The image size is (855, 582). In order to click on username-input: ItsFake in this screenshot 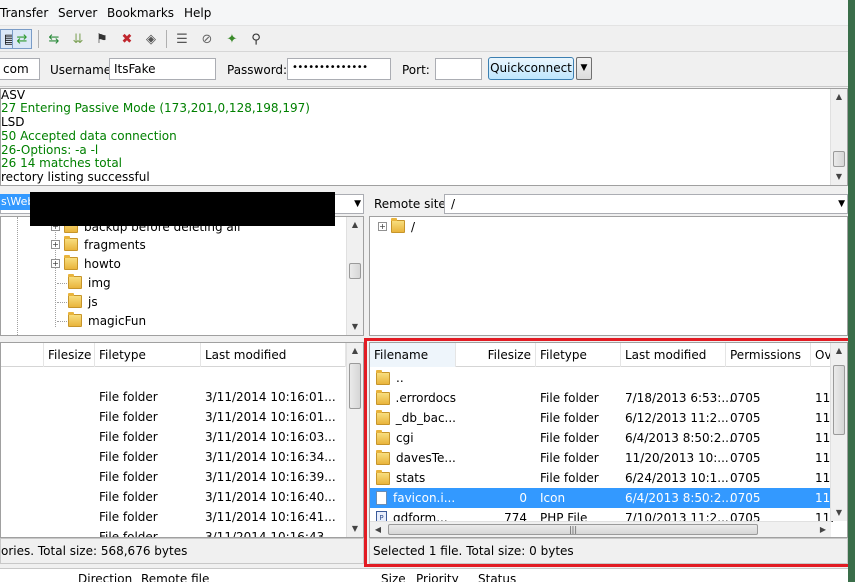, I will do `click(162, 69)`.